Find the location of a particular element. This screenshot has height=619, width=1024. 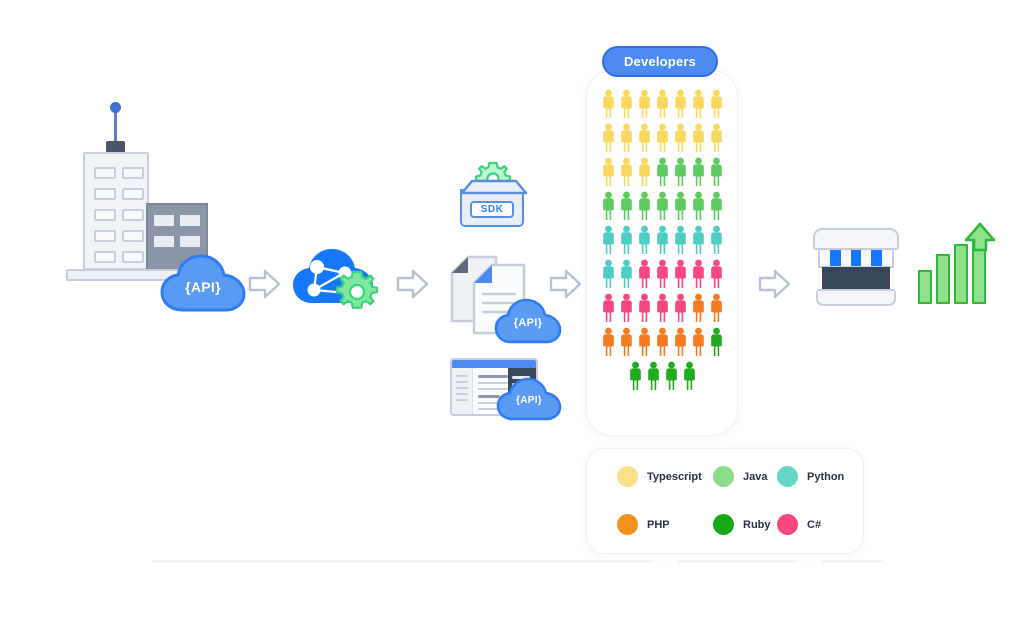

api-cloud-portal: {API} is located at coordinates (529, 399).